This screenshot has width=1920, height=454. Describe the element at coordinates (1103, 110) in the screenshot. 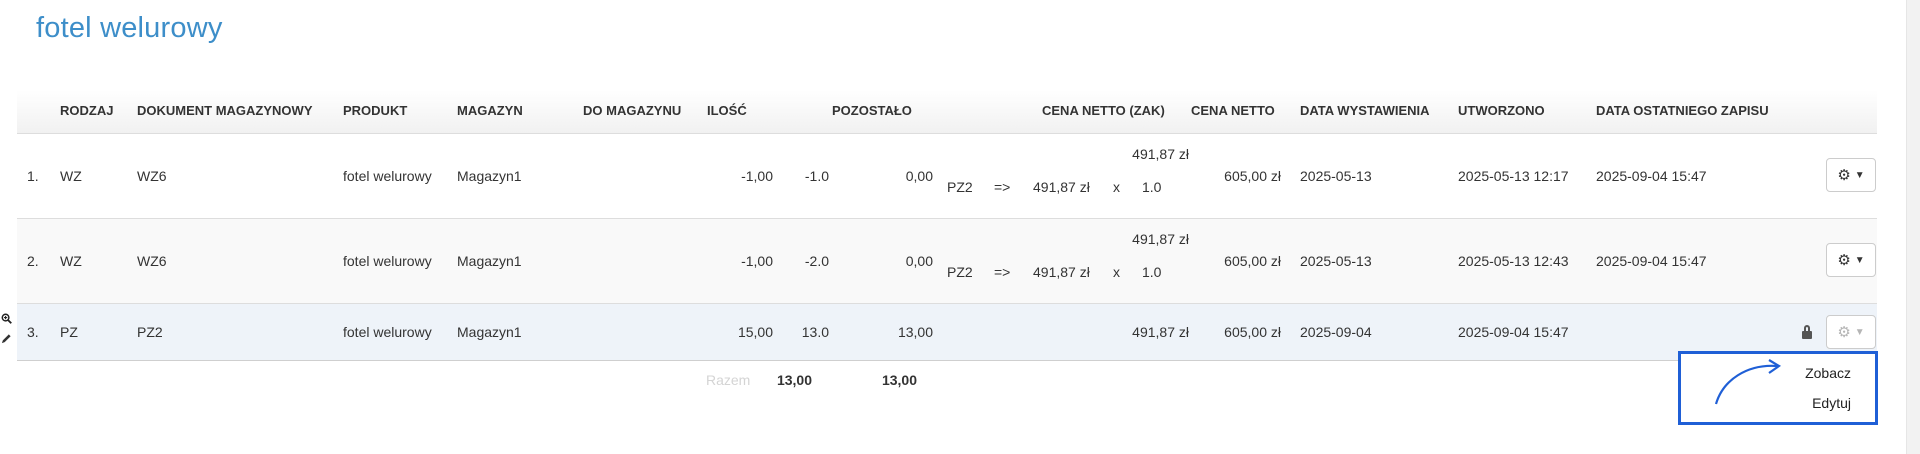

I see `col-cena-zak: CENA NETTO (ZAK)` at that location.